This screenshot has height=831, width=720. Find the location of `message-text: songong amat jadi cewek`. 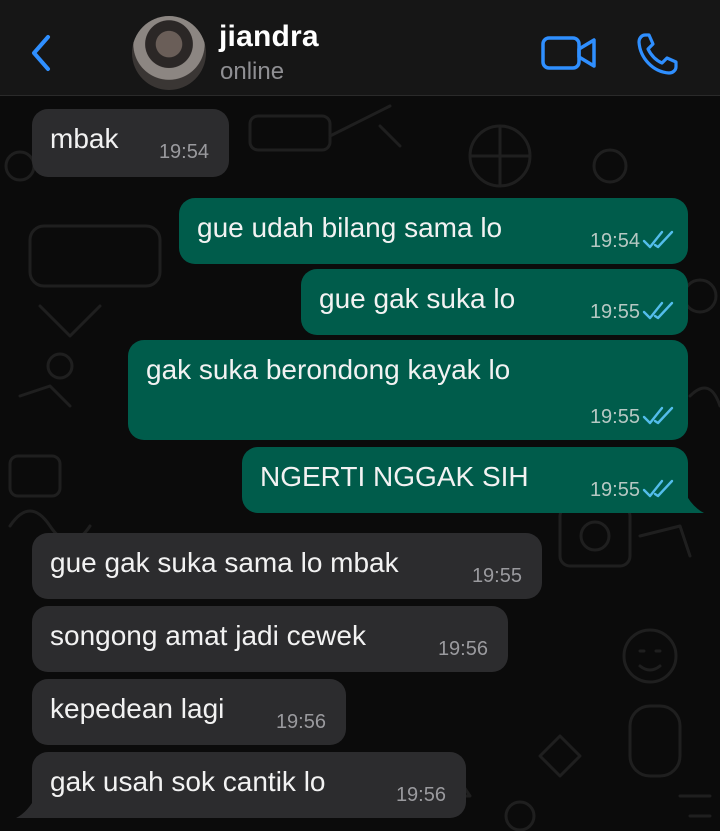

message-text: songong amat jadi cewek is located at coordinates (208, 635).